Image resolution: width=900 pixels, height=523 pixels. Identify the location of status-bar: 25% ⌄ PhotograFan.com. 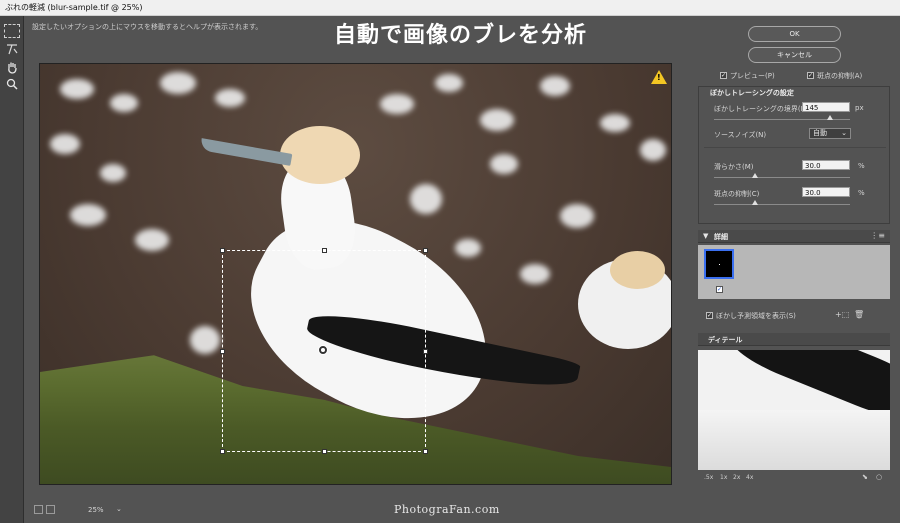
(358, 511).